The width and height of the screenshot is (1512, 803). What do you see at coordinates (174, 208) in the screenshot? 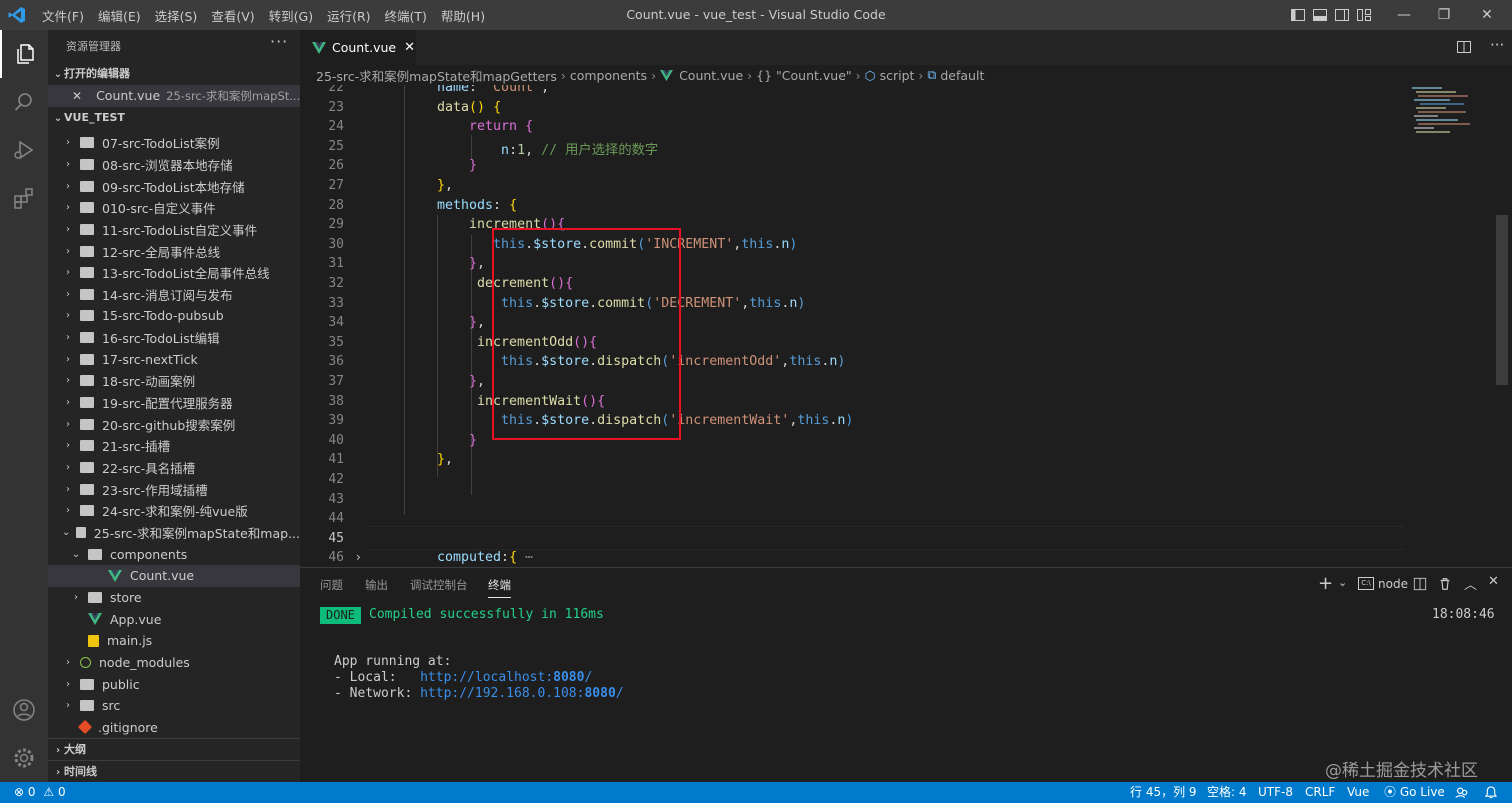
I see `tree-item-010-src: › 010-src-自定义事件` at bounding box center [174, 208].